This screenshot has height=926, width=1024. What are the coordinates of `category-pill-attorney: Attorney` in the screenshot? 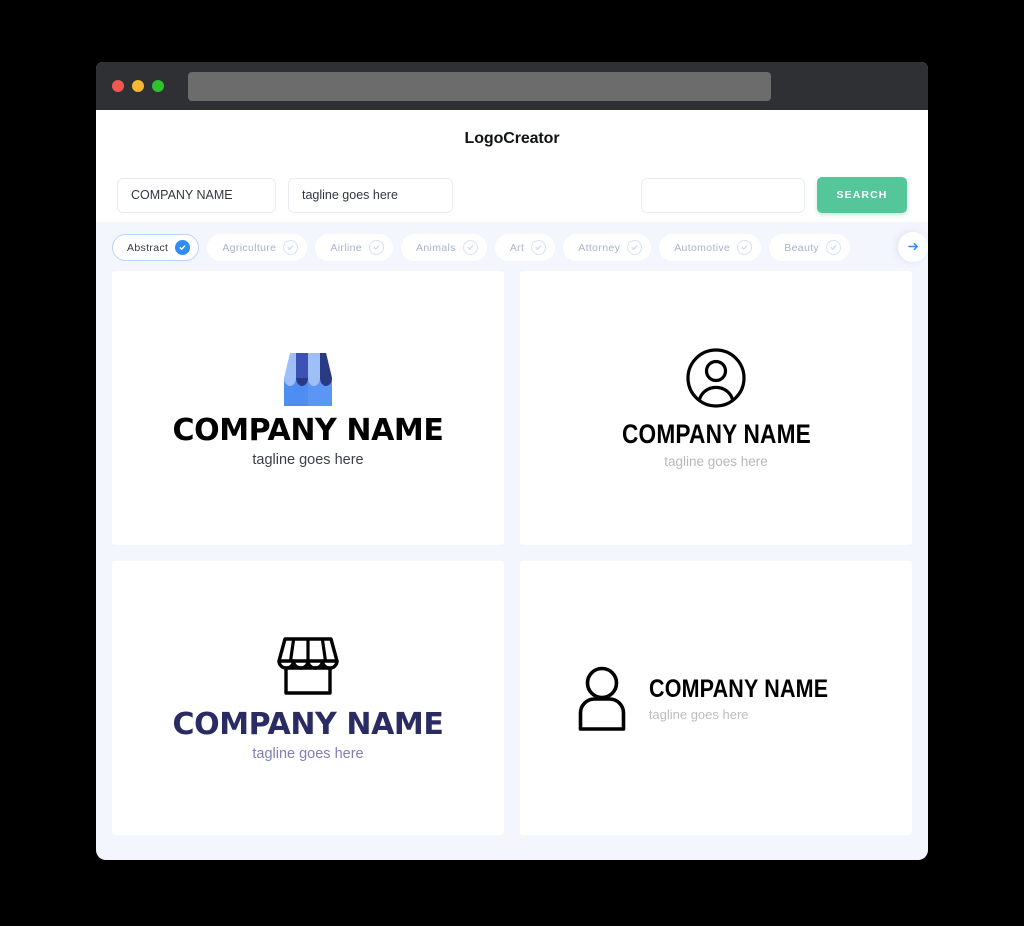 It's located at (607, 247).